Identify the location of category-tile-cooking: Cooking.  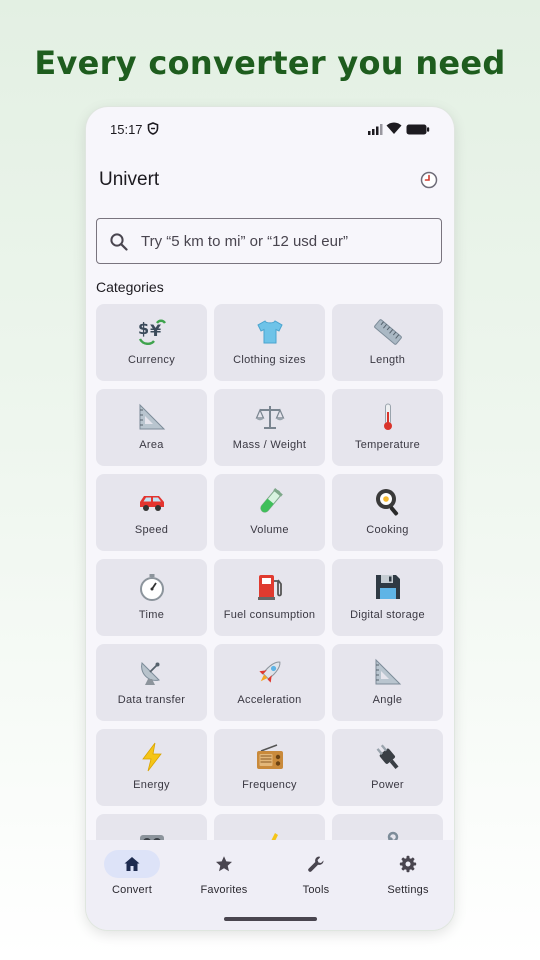
(387, 512).